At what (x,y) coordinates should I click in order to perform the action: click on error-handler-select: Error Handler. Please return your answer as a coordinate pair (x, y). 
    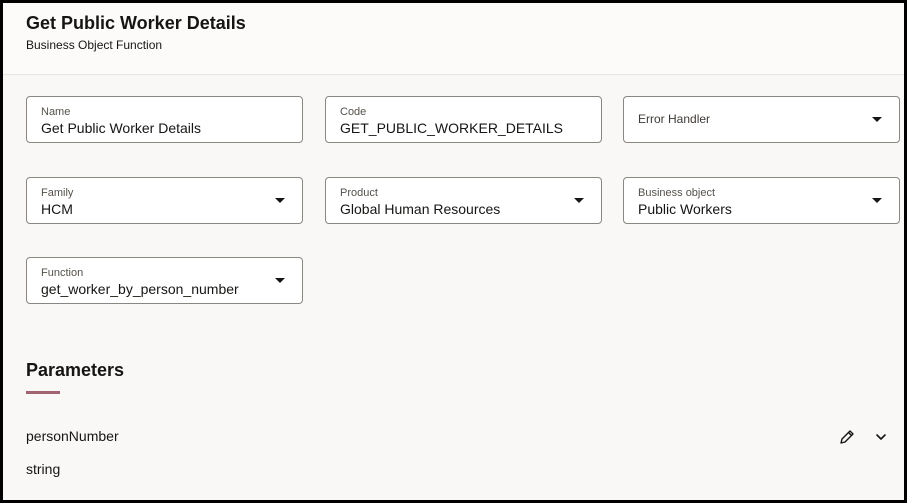
    Looking at the image, I should click on (761, 119).